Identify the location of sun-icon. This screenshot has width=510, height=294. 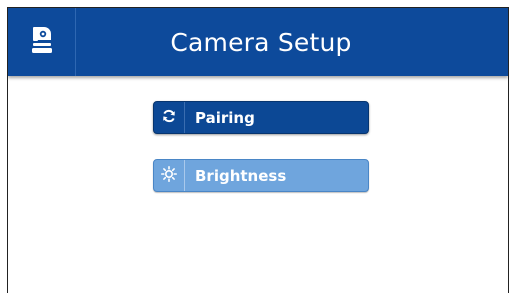
(169, 175).